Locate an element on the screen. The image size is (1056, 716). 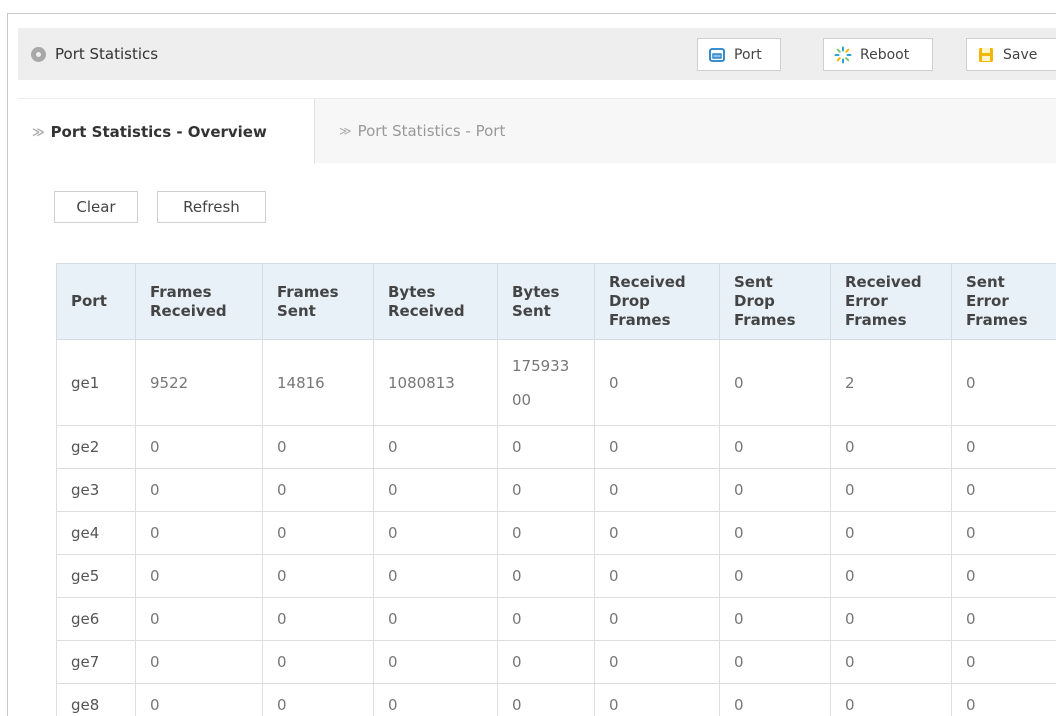
port-button: Port is located at coordinates (739, 54).